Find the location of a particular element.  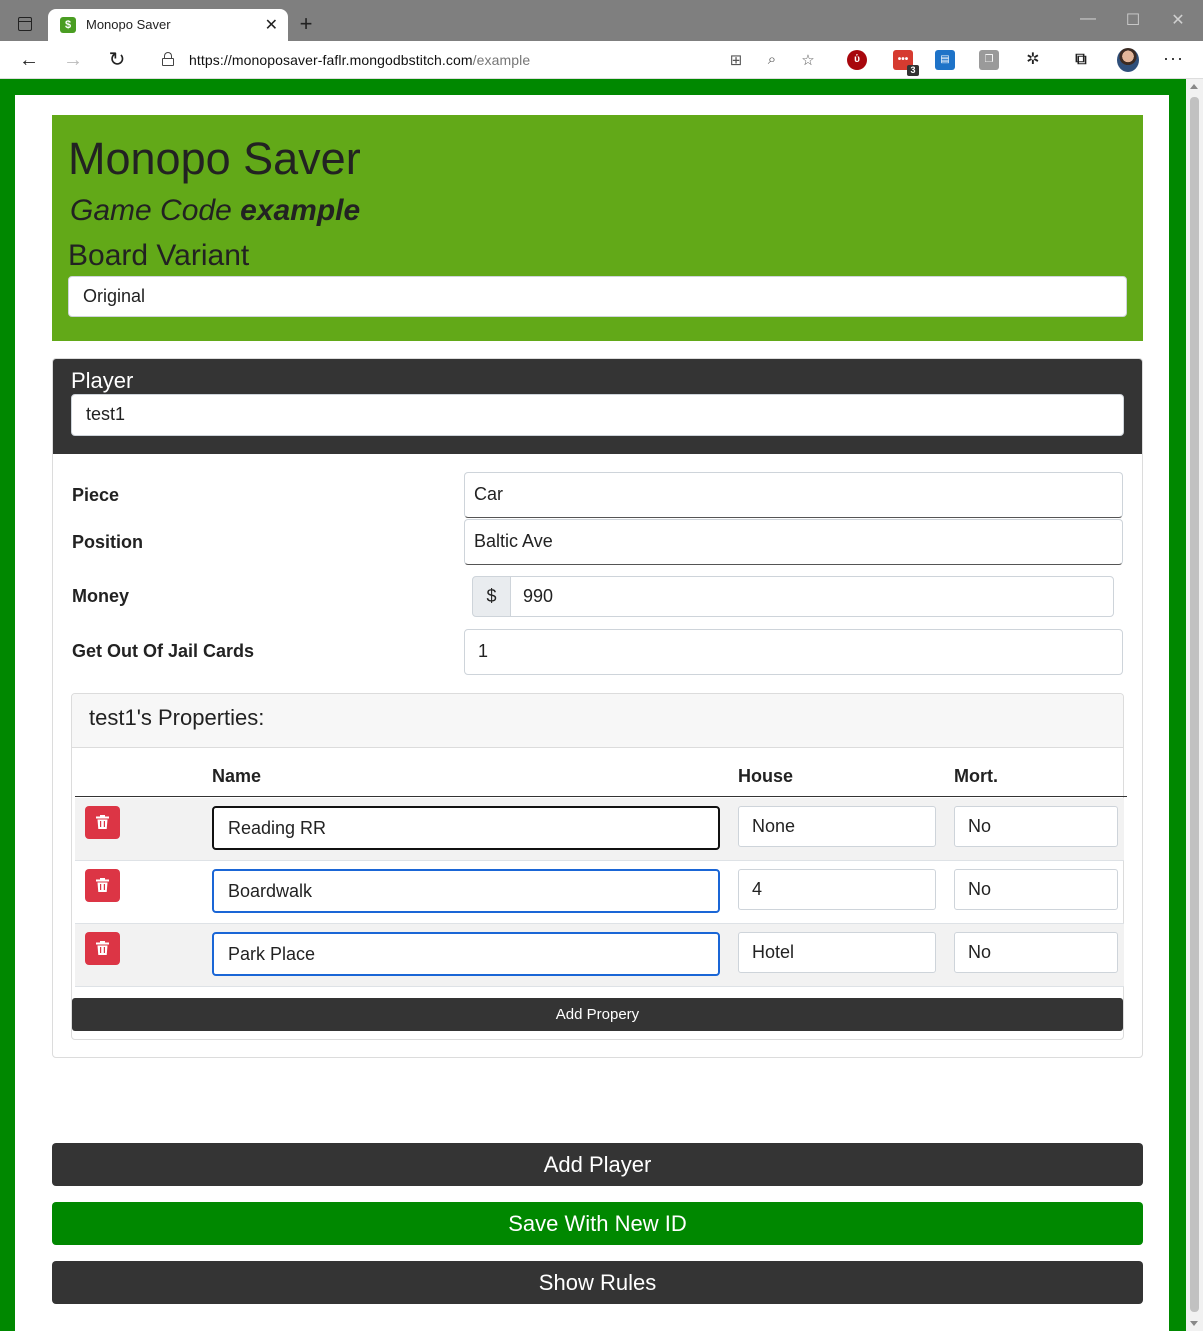

property-house-select: None is located at coordinates (837, 826).